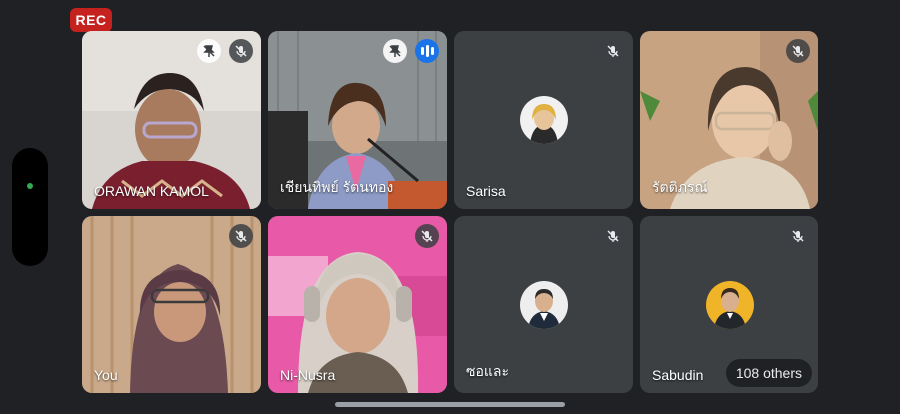  Describe the element at coordinates (357, 120) in the screenshot. I see `participant-tile: เชียนทิพย์ รัตนทอง` at that location.